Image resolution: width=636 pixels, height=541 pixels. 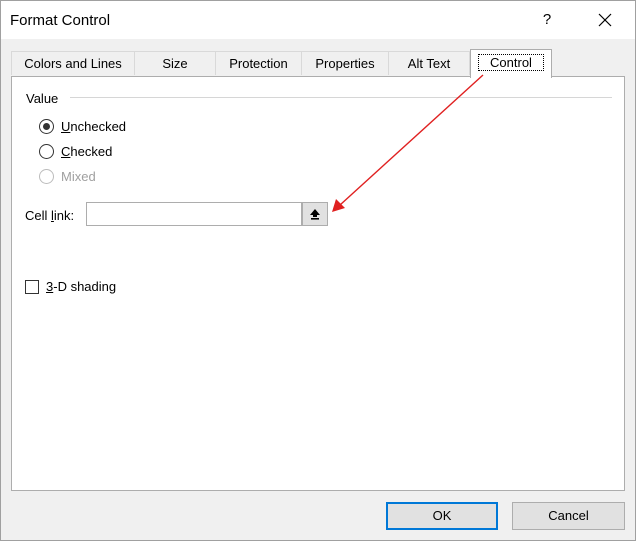 I want to click on shading-checkbox-row: 3-D shading, so click(x=70, y=286).